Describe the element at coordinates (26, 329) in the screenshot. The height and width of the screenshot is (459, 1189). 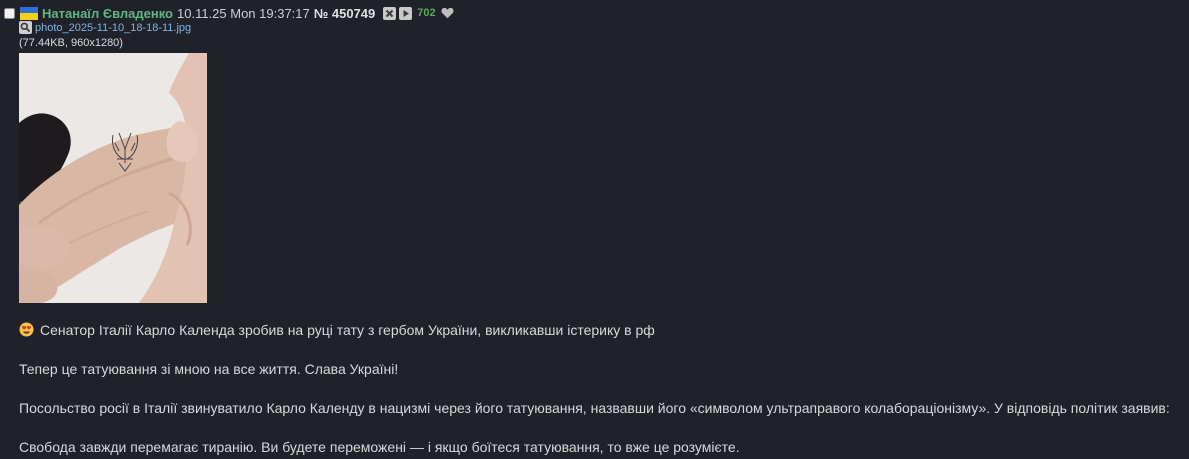
I see `heart-eyes-emoji-icon` at that location.